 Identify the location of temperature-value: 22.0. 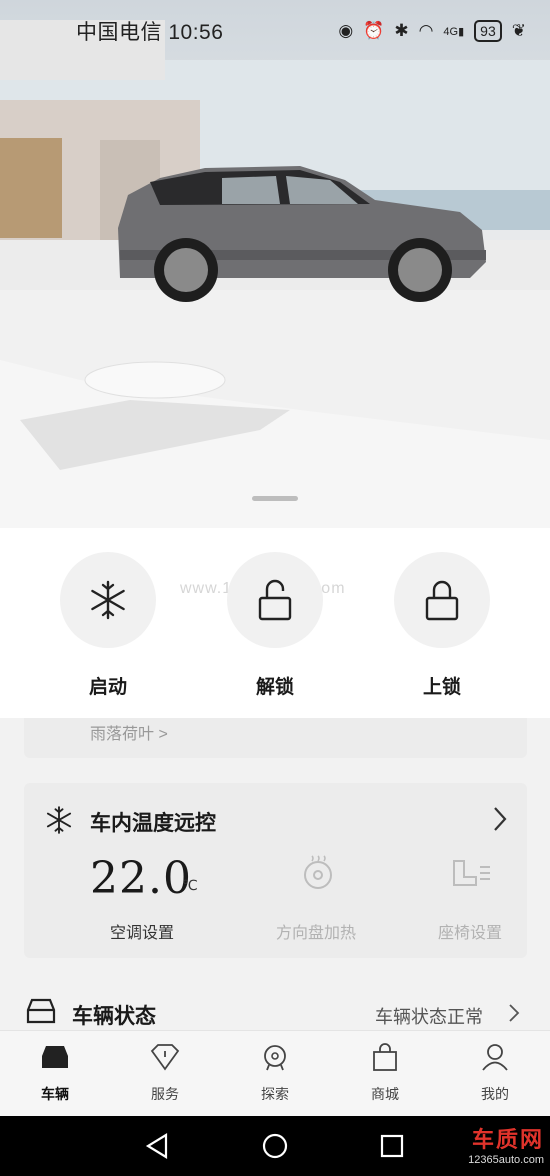
(141, 878).